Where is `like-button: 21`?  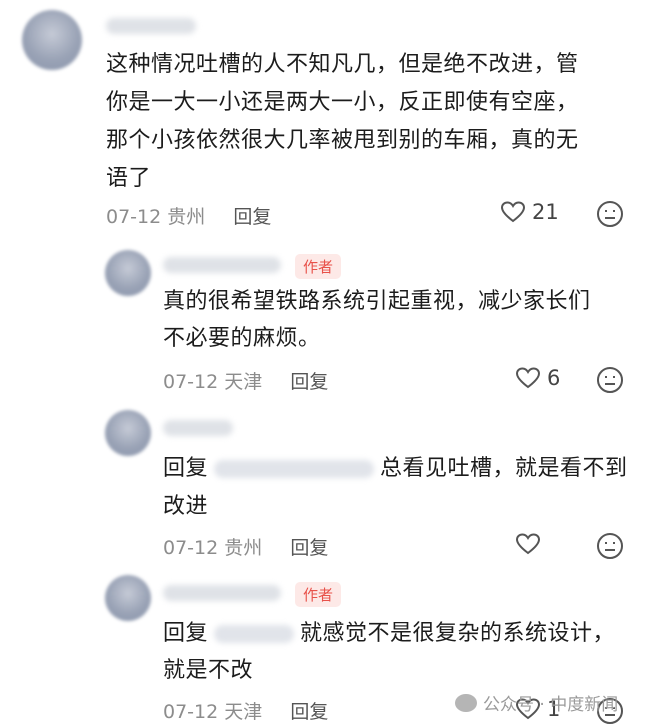
like-button: 21 is located at coordinates (529, 212).